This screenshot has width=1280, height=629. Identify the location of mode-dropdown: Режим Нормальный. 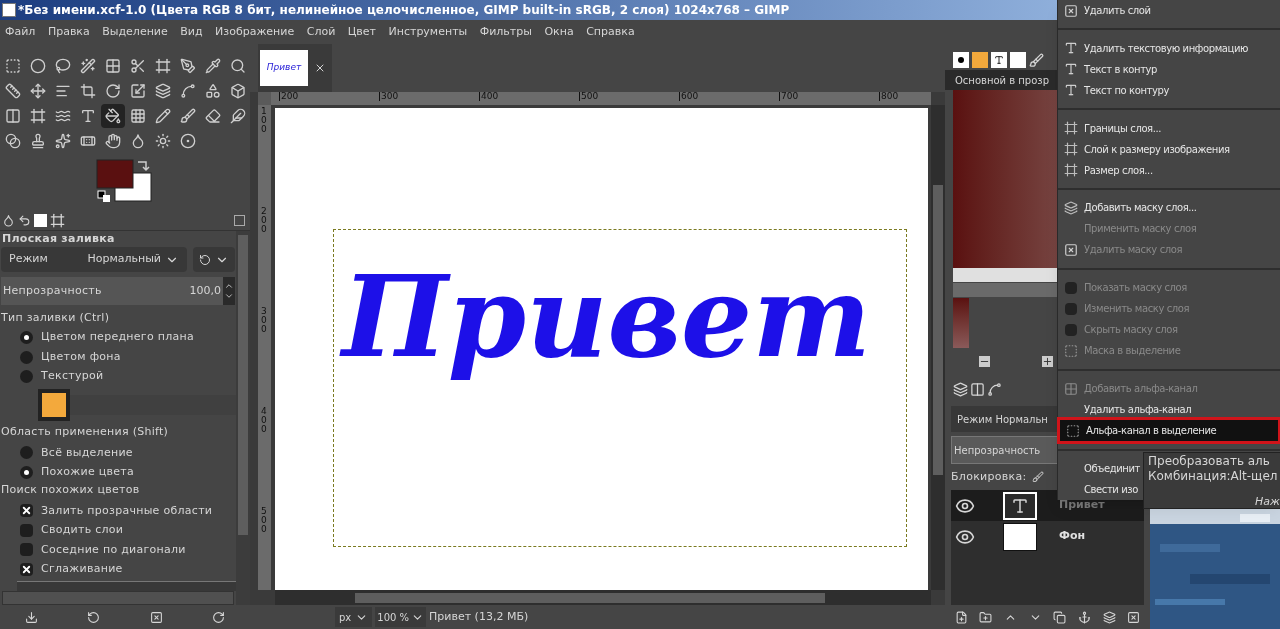
(94, 259).